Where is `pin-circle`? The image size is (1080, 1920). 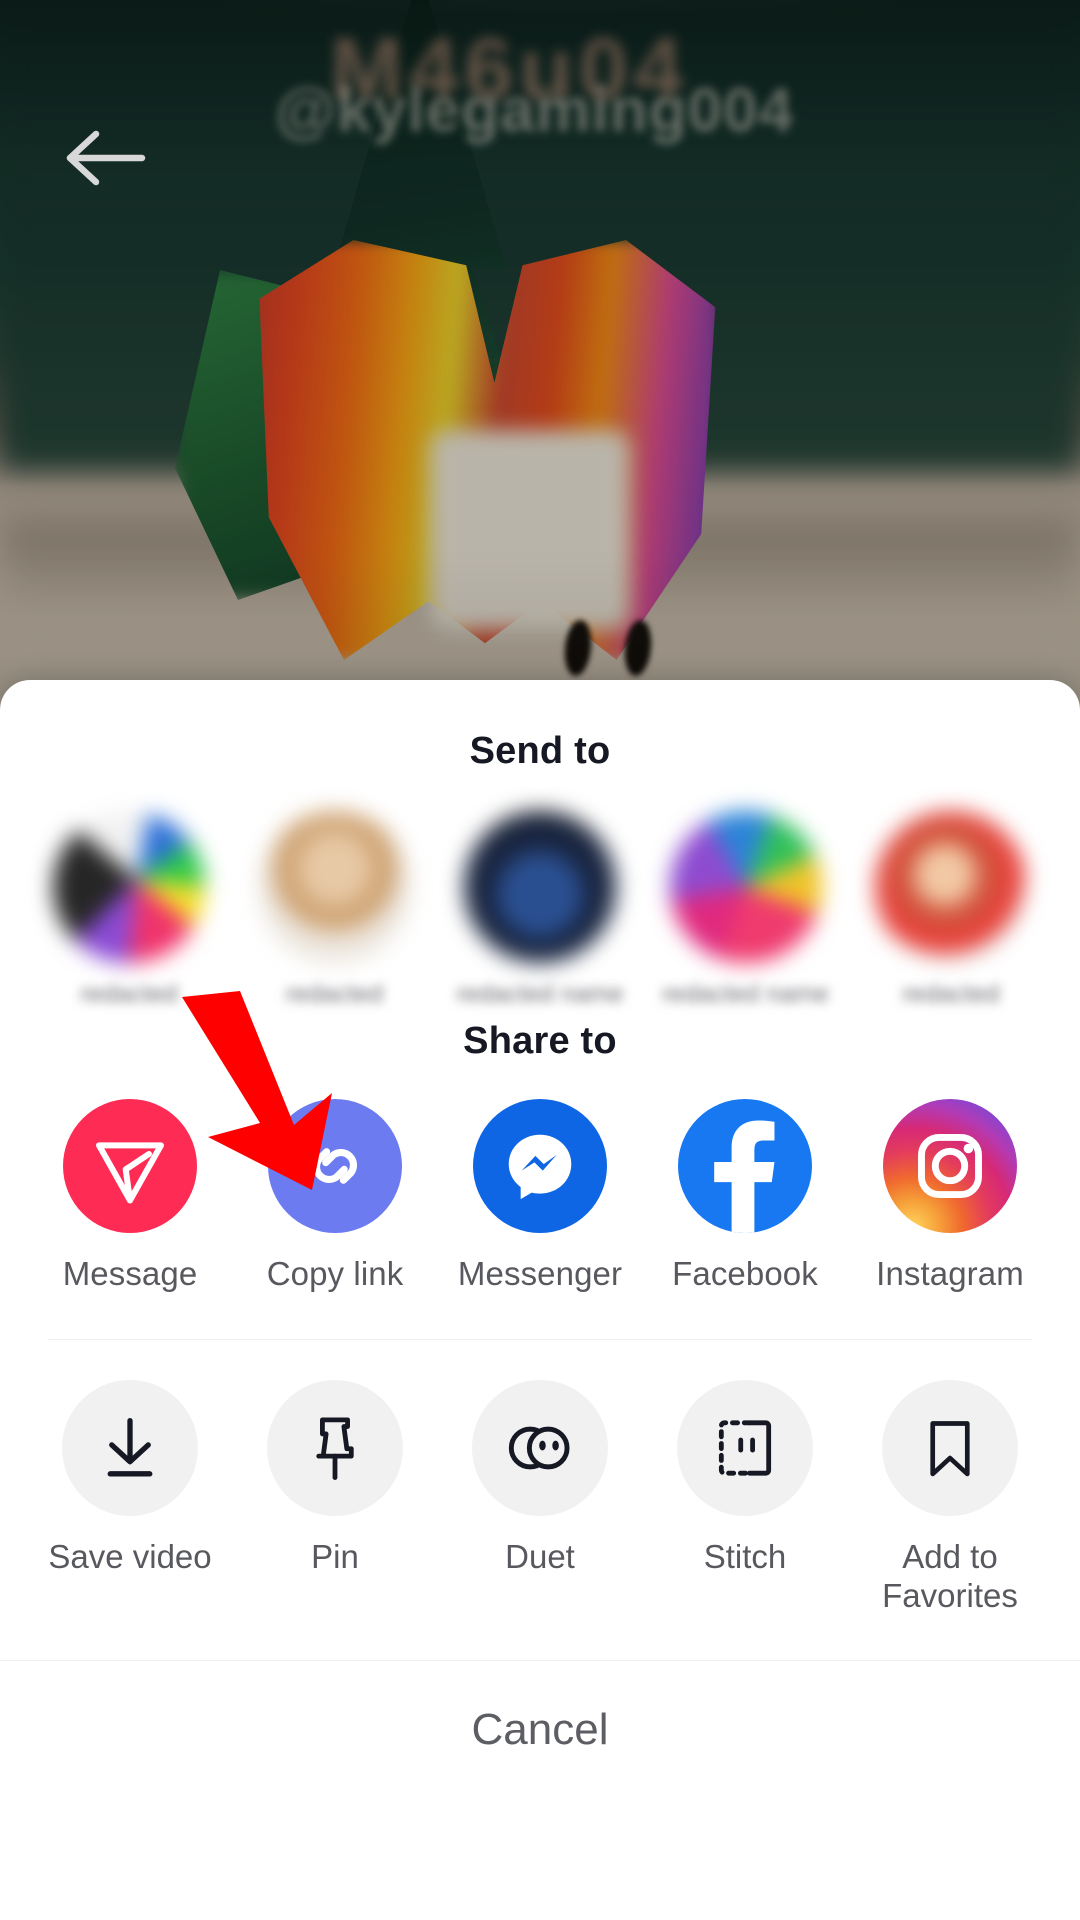 pin-circle is located at coordinates (335, 1448).